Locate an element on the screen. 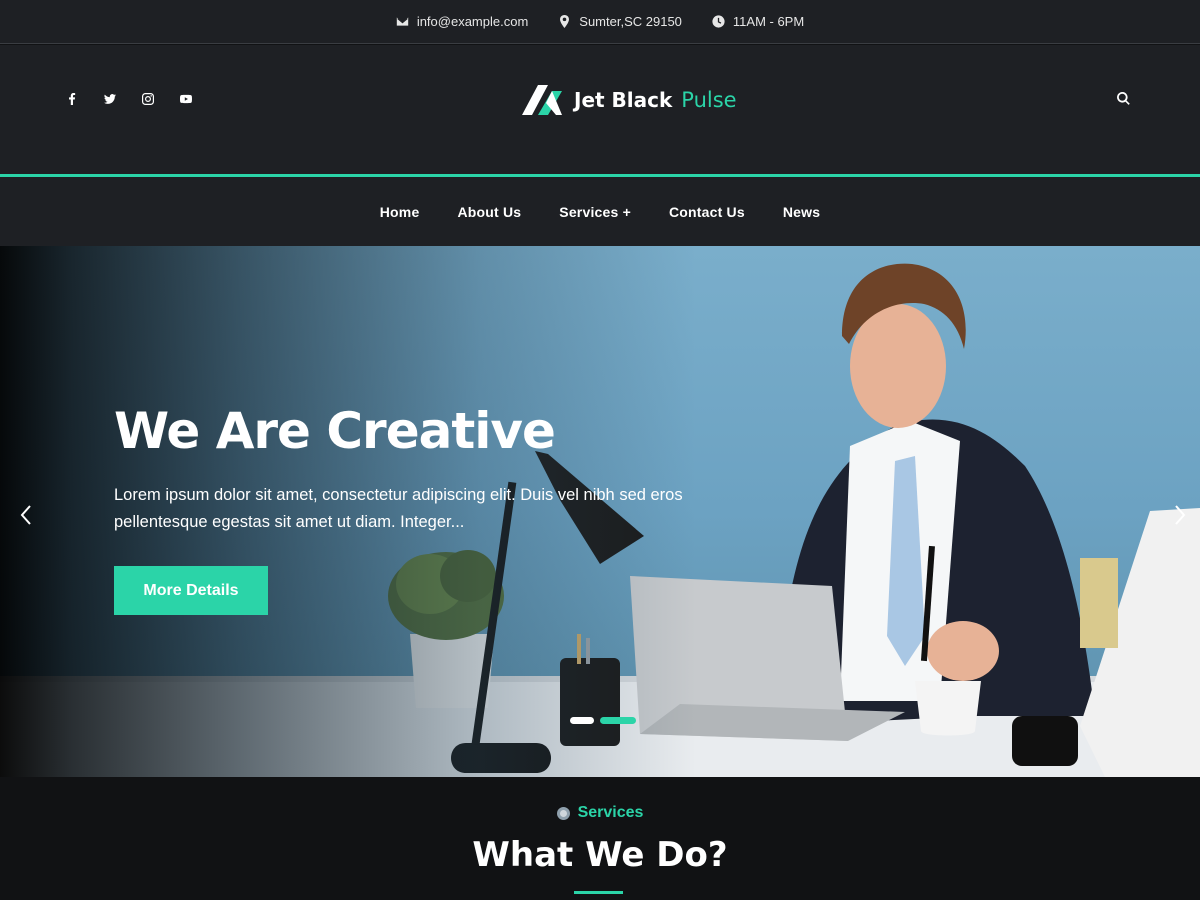 The image size is (1200, 900). slider-dot-active is located at coordinates (618, 720).